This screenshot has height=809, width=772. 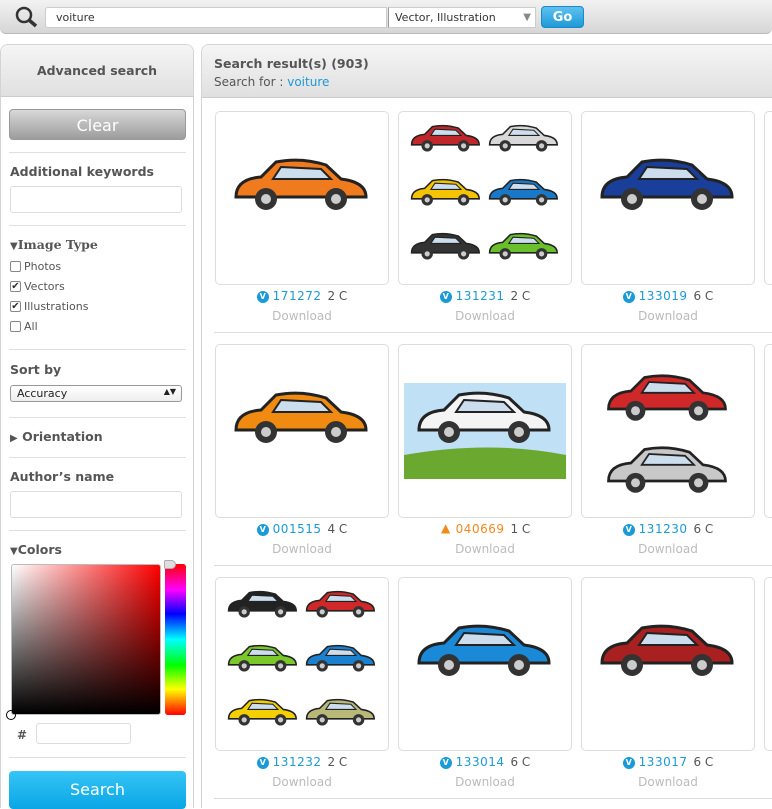 What do you see at coordinates (663, 296) in the screenshot?
I see `result-id-link: 133019` at bounding box center [663, 296].